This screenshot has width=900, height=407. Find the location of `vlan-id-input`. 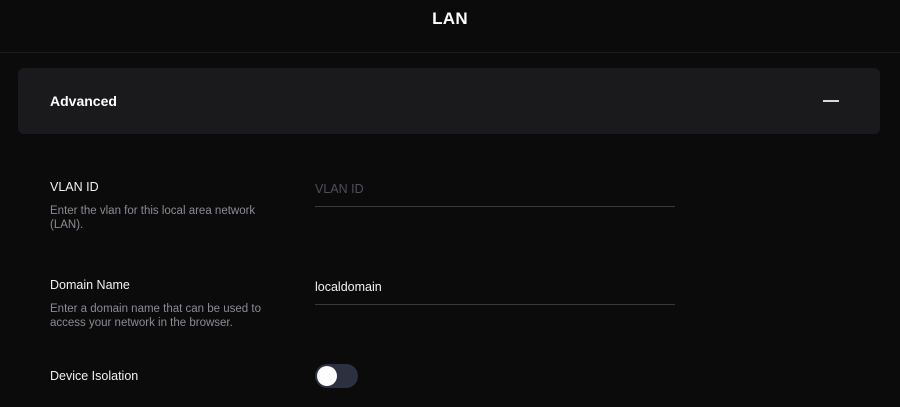

vlan-id-input is located at coordinates (495, 189).